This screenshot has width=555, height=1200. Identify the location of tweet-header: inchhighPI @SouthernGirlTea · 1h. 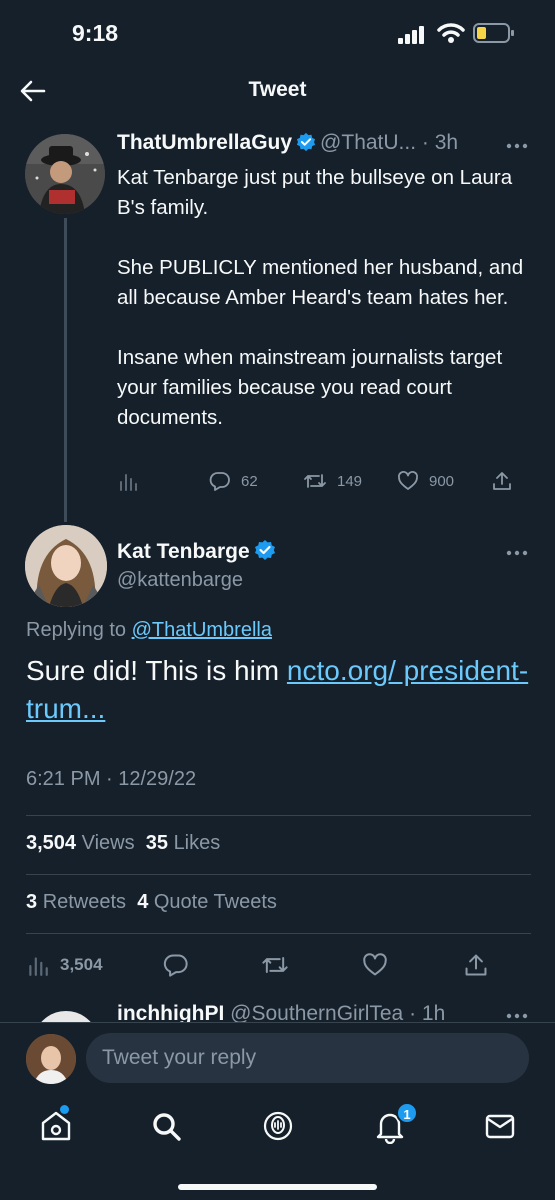
(281, 1012).